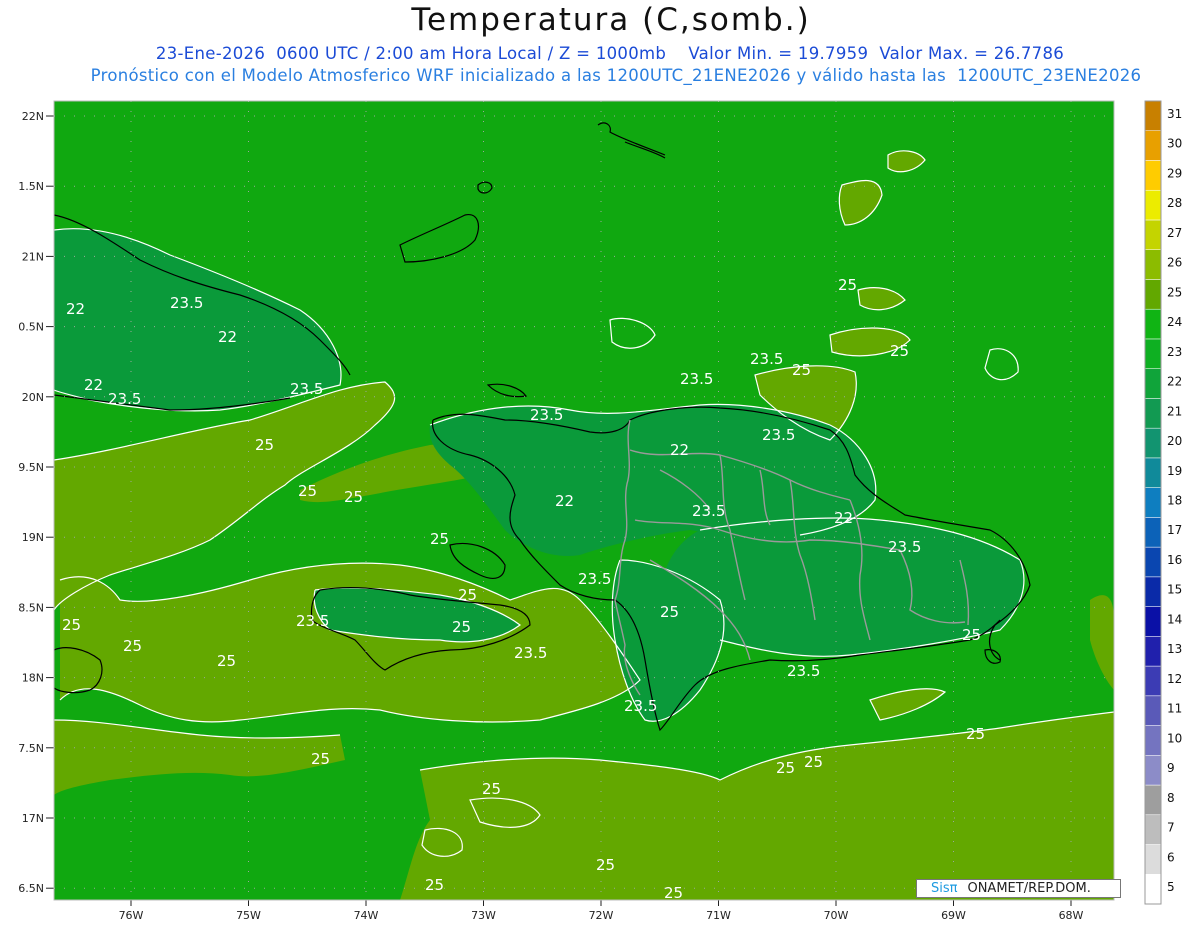 The width and height of the screenshot is (1200, 927). What do you see at coordinates (1174, 501) in the screenshot?
I see `colorbar-label: 18` at bounding box center [1174, 501].